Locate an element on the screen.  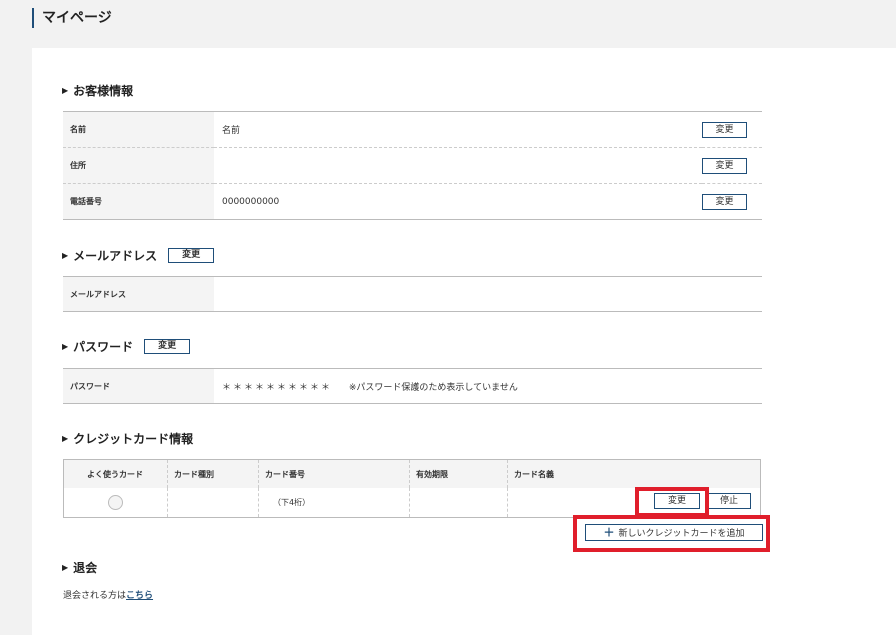
credit-card-title: クレジットカード情報 is located at coordinates (133, 439).